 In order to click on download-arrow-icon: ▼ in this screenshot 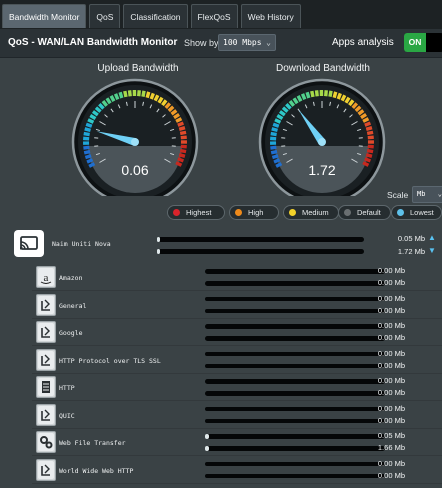, I will do `click(432, 250)`.